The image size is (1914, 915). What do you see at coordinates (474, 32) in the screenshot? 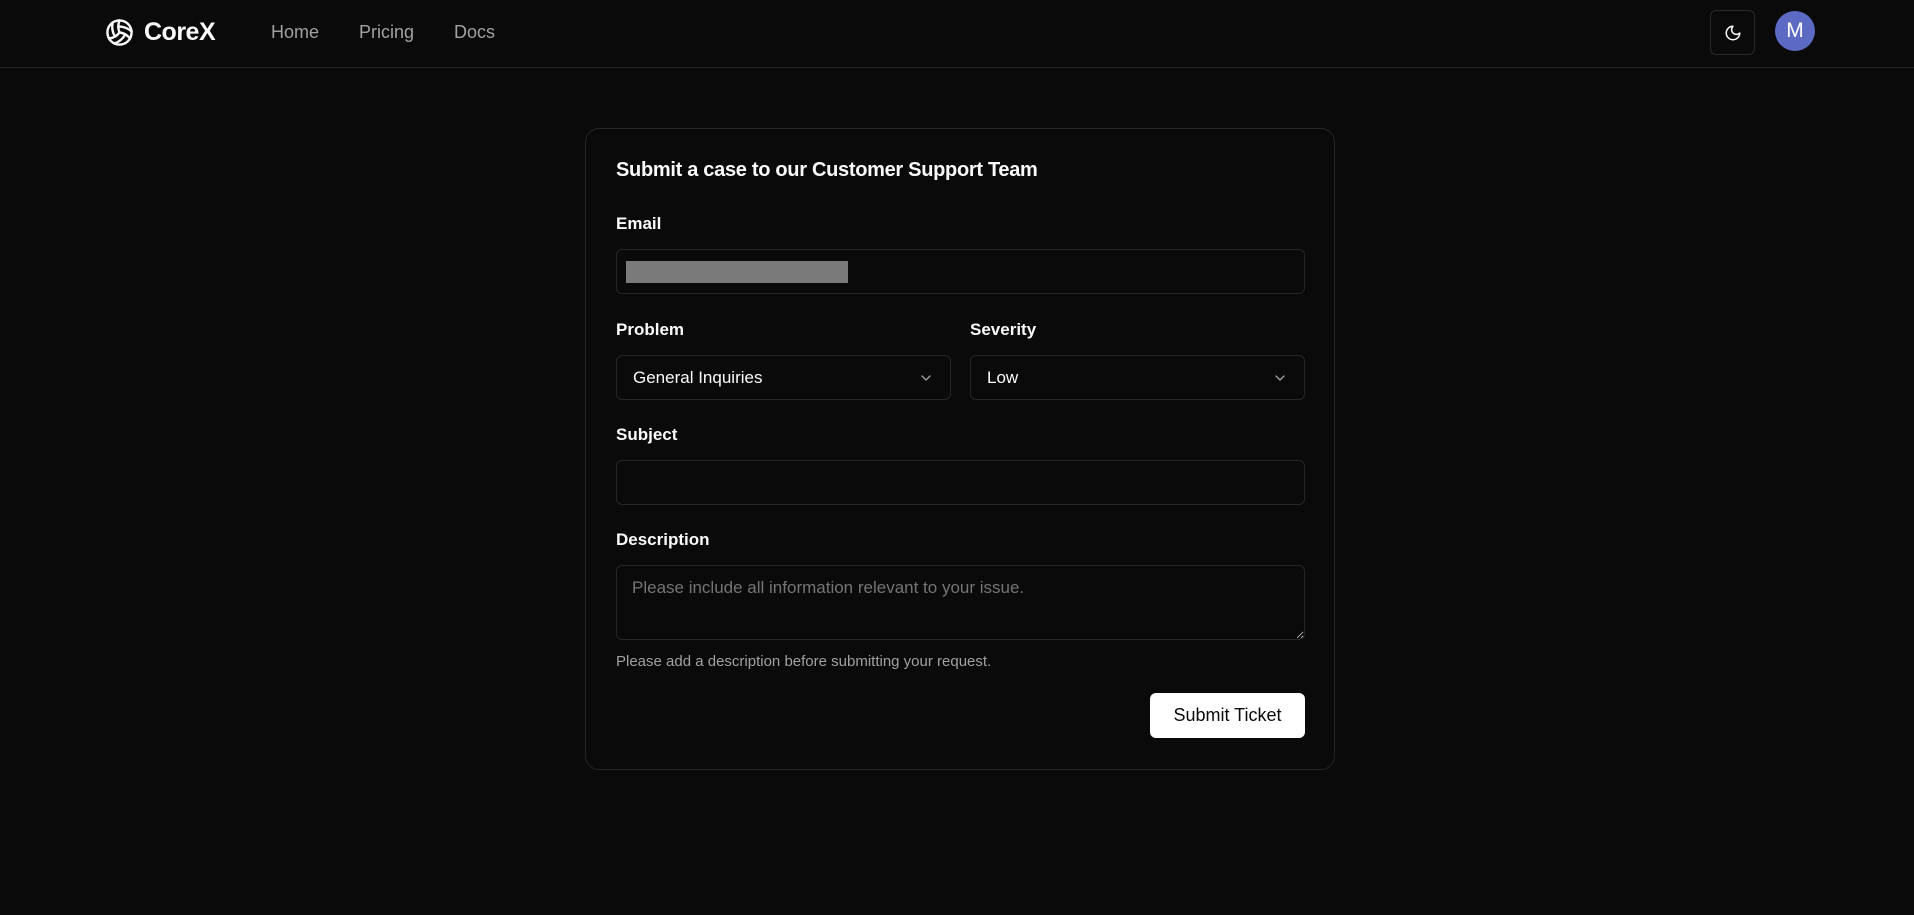
I see `nav-link-docs: Docs` at bounding box center [474, 32].